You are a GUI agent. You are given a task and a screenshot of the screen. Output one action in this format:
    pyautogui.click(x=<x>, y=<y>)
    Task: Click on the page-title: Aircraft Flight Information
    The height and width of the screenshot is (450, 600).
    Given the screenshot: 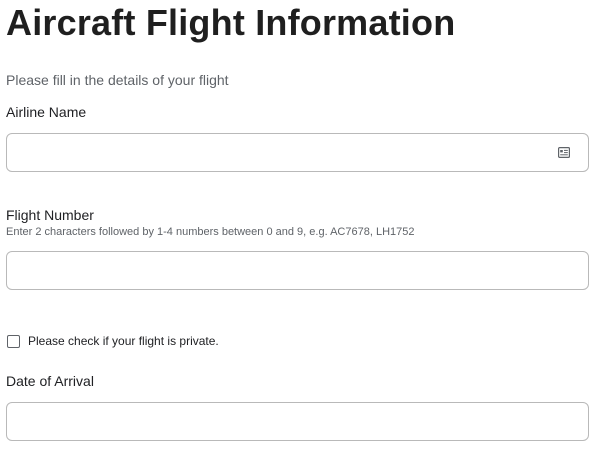 What is the action you would take?
    pyautogui.click(x=231, y=22)
    